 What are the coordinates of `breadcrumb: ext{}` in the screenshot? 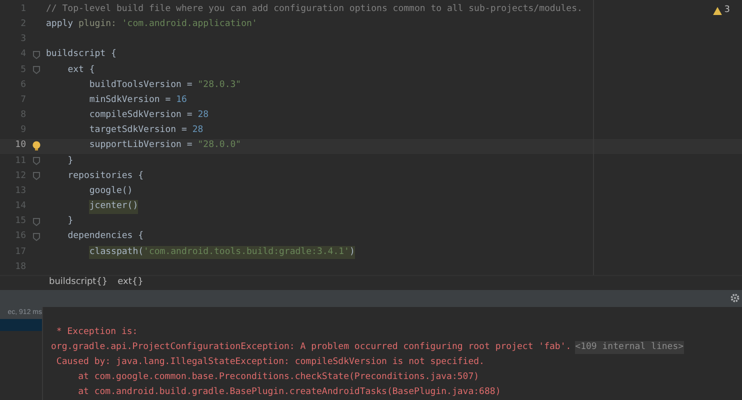 It's located at (131, 283).